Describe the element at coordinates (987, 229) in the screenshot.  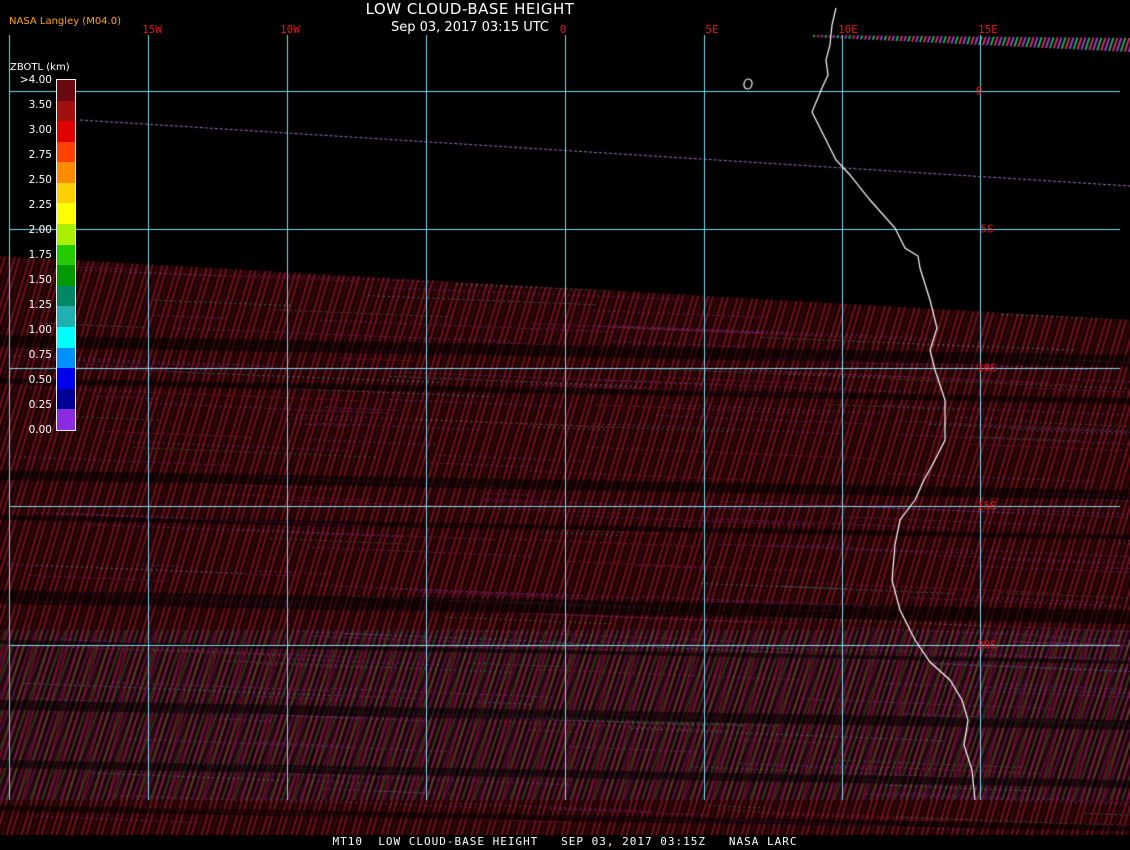
I see `lat-label-5s: 5S` at that location.